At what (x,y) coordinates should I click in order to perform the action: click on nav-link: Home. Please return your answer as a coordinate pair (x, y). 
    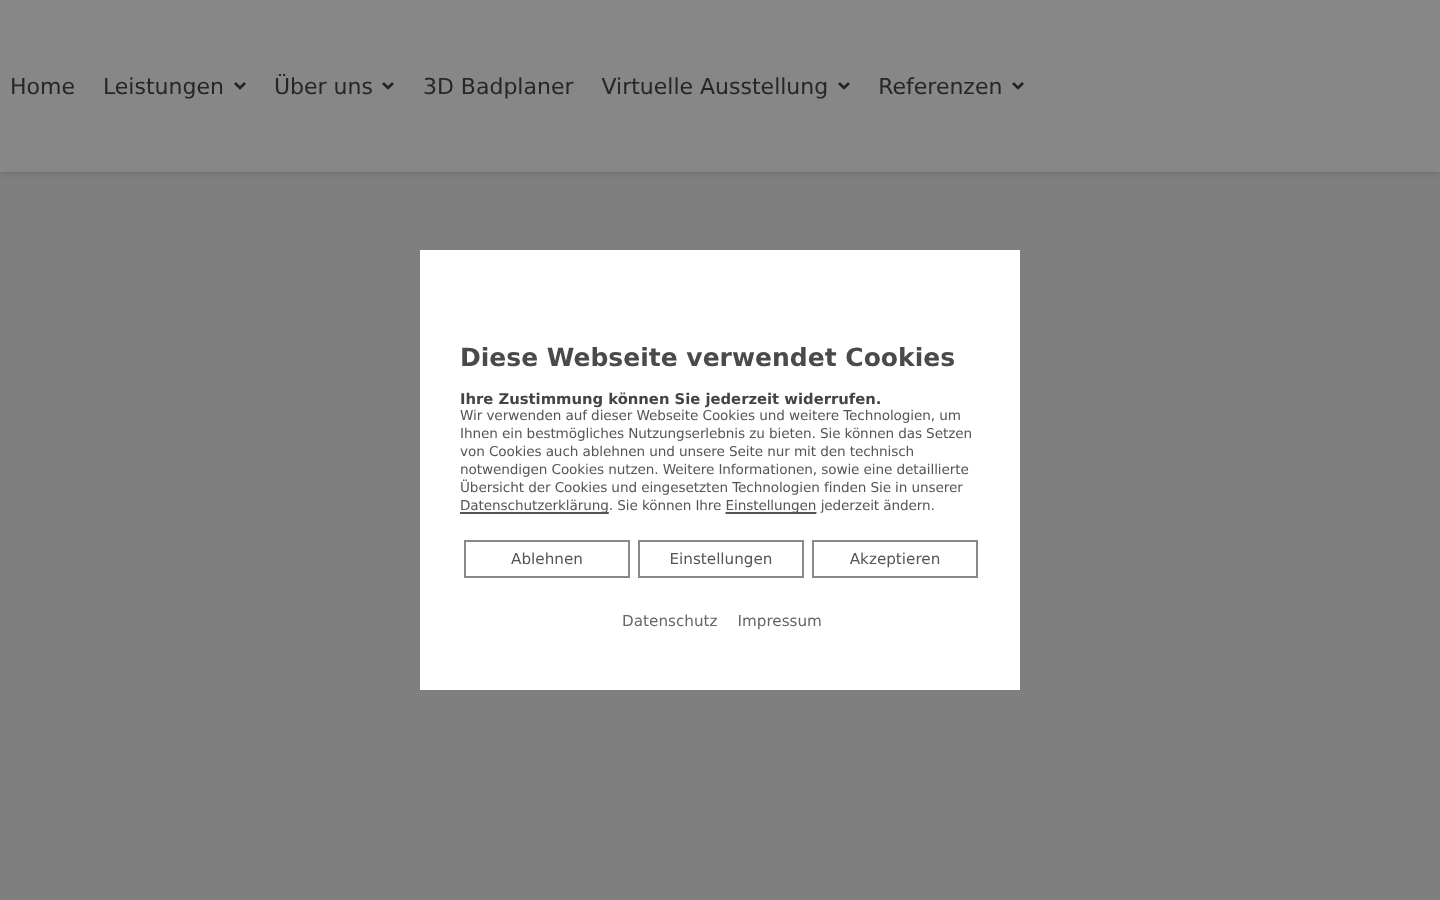
    Looking at the image, I should click on (42, 86).